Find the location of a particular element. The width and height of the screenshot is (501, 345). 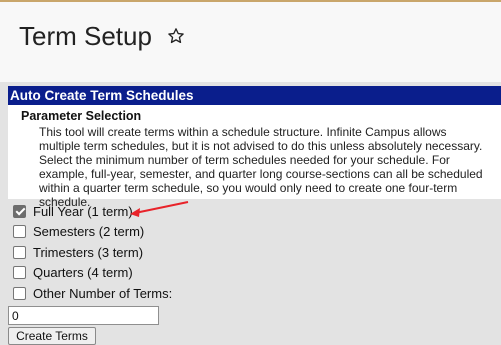

quarters-label: Quarters (4 term) is located at coordinates (83, 273).